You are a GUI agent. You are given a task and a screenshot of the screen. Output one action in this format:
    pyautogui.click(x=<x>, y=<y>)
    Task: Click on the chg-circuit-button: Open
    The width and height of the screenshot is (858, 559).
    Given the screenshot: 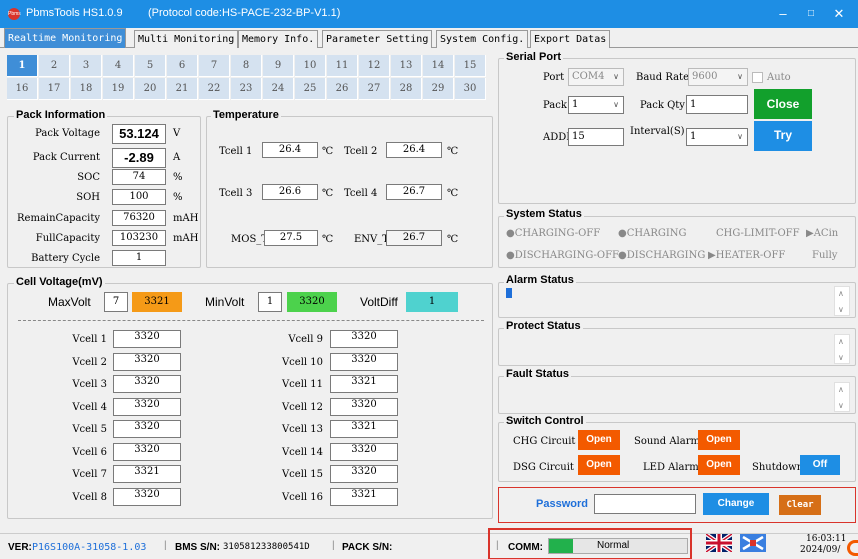 What is the action you would take?
    pyautogui.click(x=599, y=440)
    